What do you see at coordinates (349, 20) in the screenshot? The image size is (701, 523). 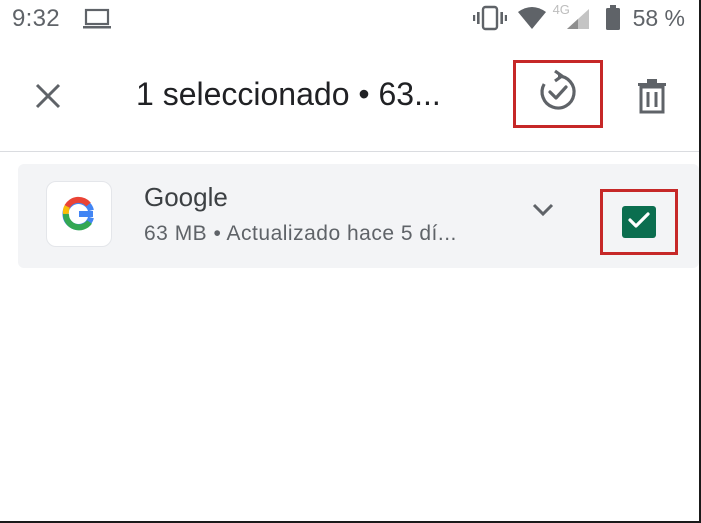 I see `status-bar: 9:32 4G 58 %` at bounding box center [349, 20].